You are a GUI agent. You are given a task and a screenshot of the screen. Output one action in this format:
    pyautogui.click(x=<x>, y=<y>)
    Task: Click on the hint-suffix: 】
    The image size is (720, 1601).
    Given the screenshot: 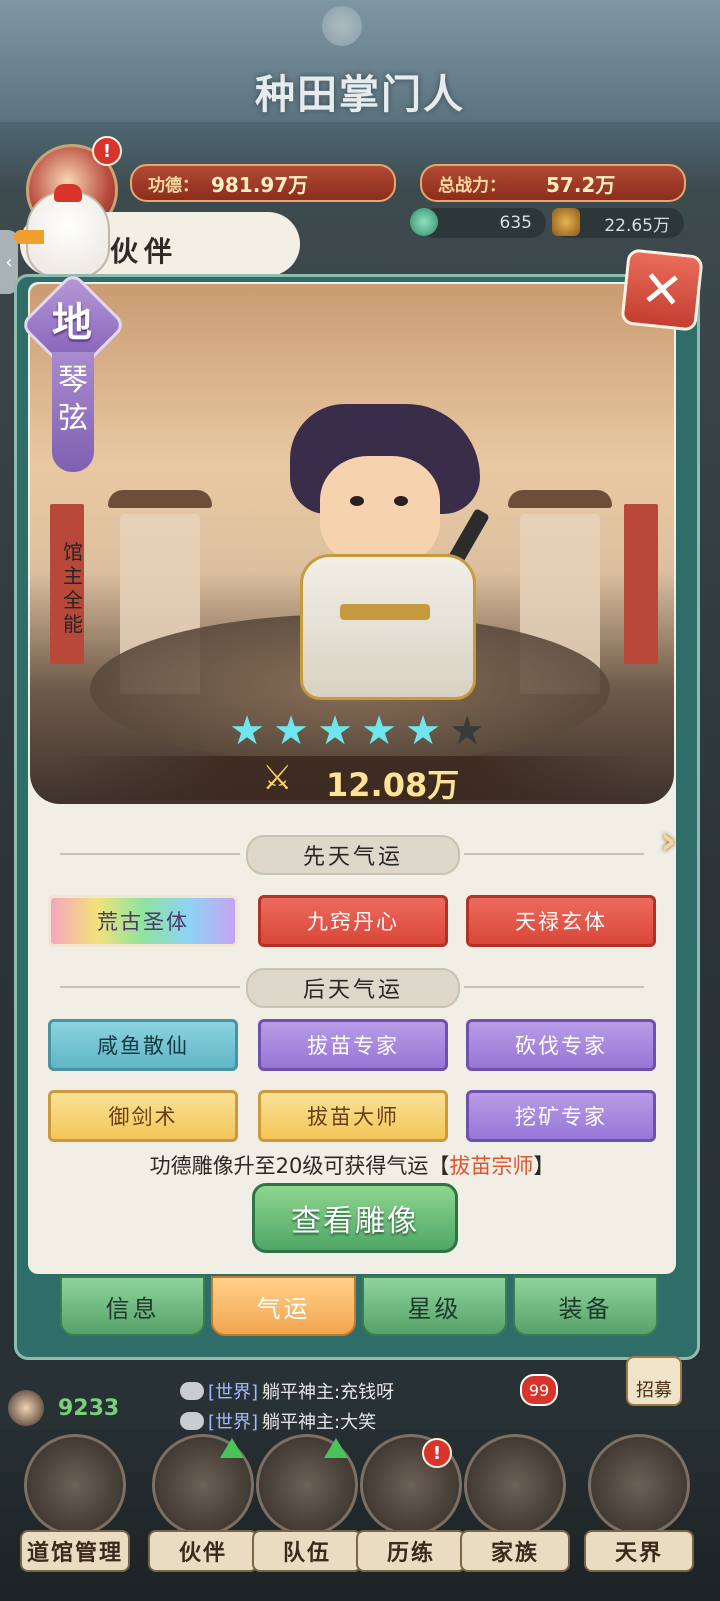 What is the action you would take?
    pyautogui.click(x=544, y=1166)
    